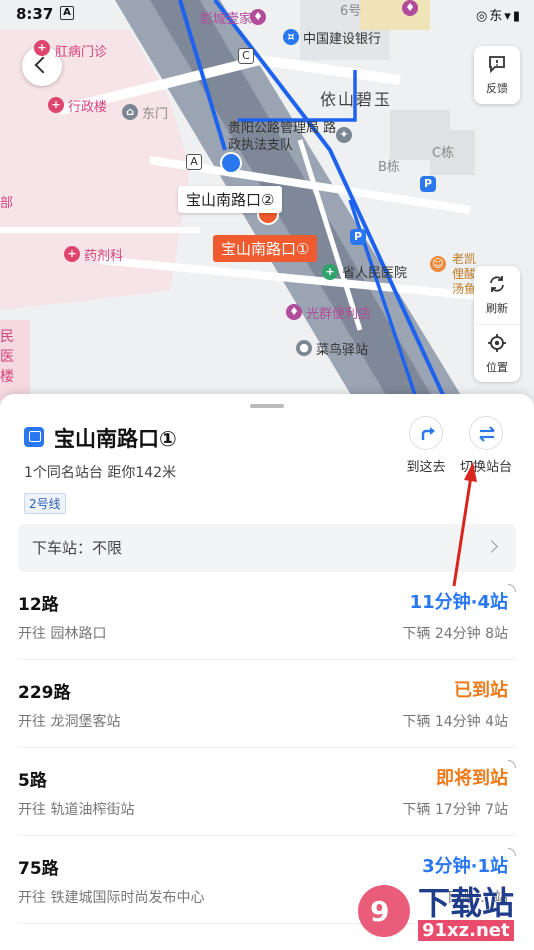 The image size is (534, 950). I want to click on feedback-icon, so click(497, 65).